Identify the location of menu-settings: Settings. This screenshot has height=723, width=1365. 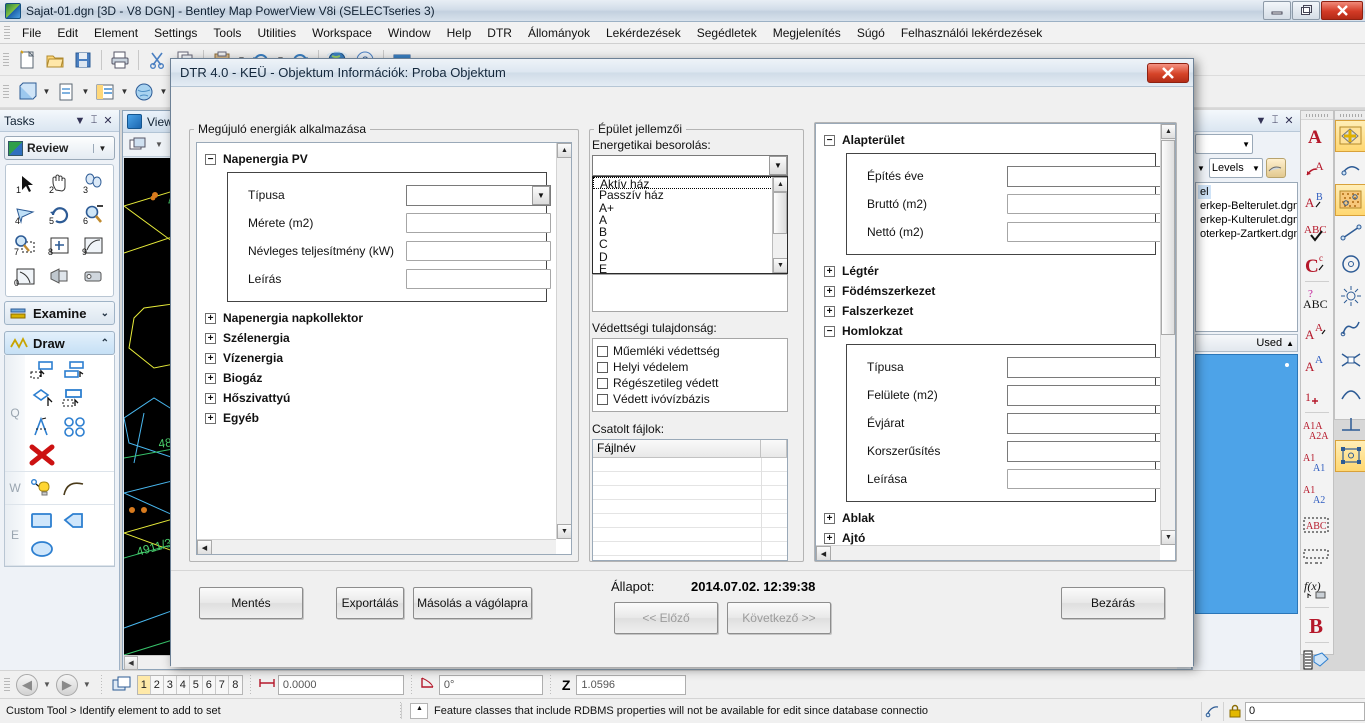
(175, 33).